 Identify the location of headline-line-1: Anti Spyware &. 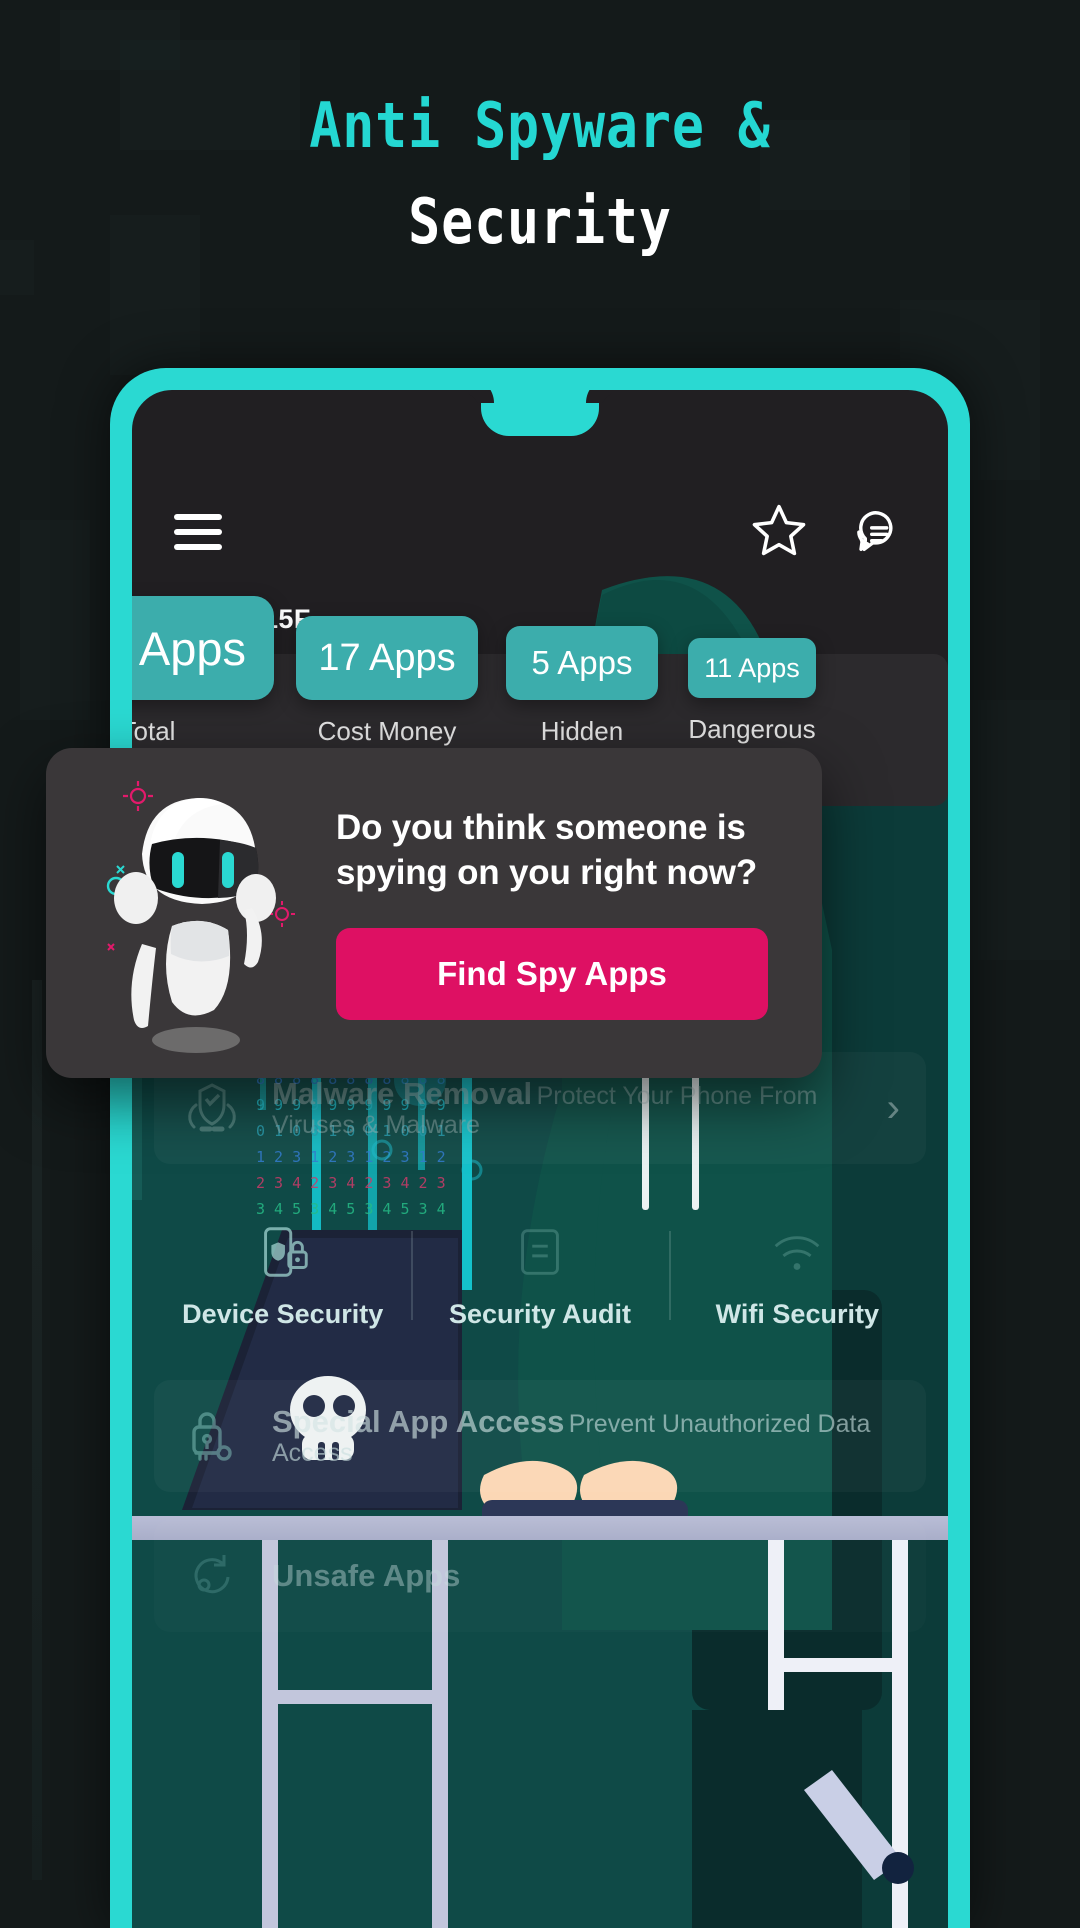
(540, 125).